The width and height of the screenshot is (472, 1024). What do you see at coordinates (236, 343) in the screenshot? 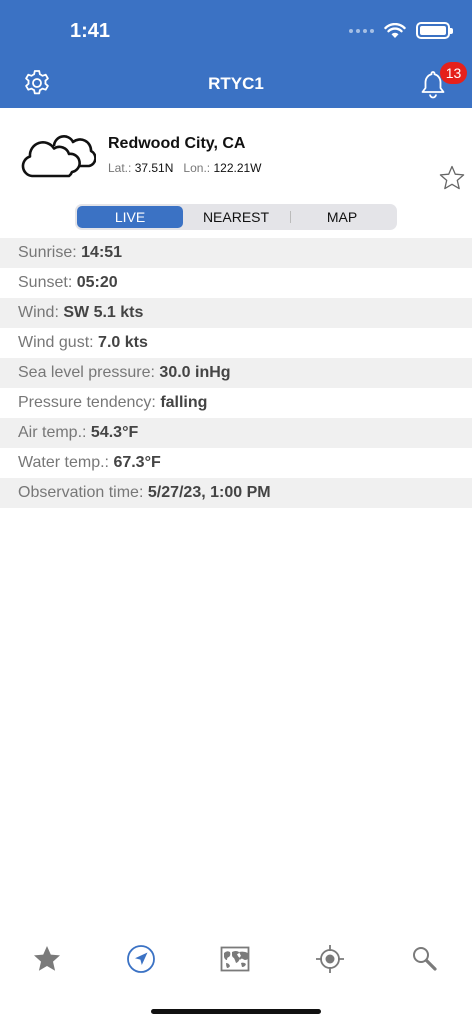
I see `observation-row-wind-gust: Wind gust: 7.0 kts` at bounding box center [236, 343].